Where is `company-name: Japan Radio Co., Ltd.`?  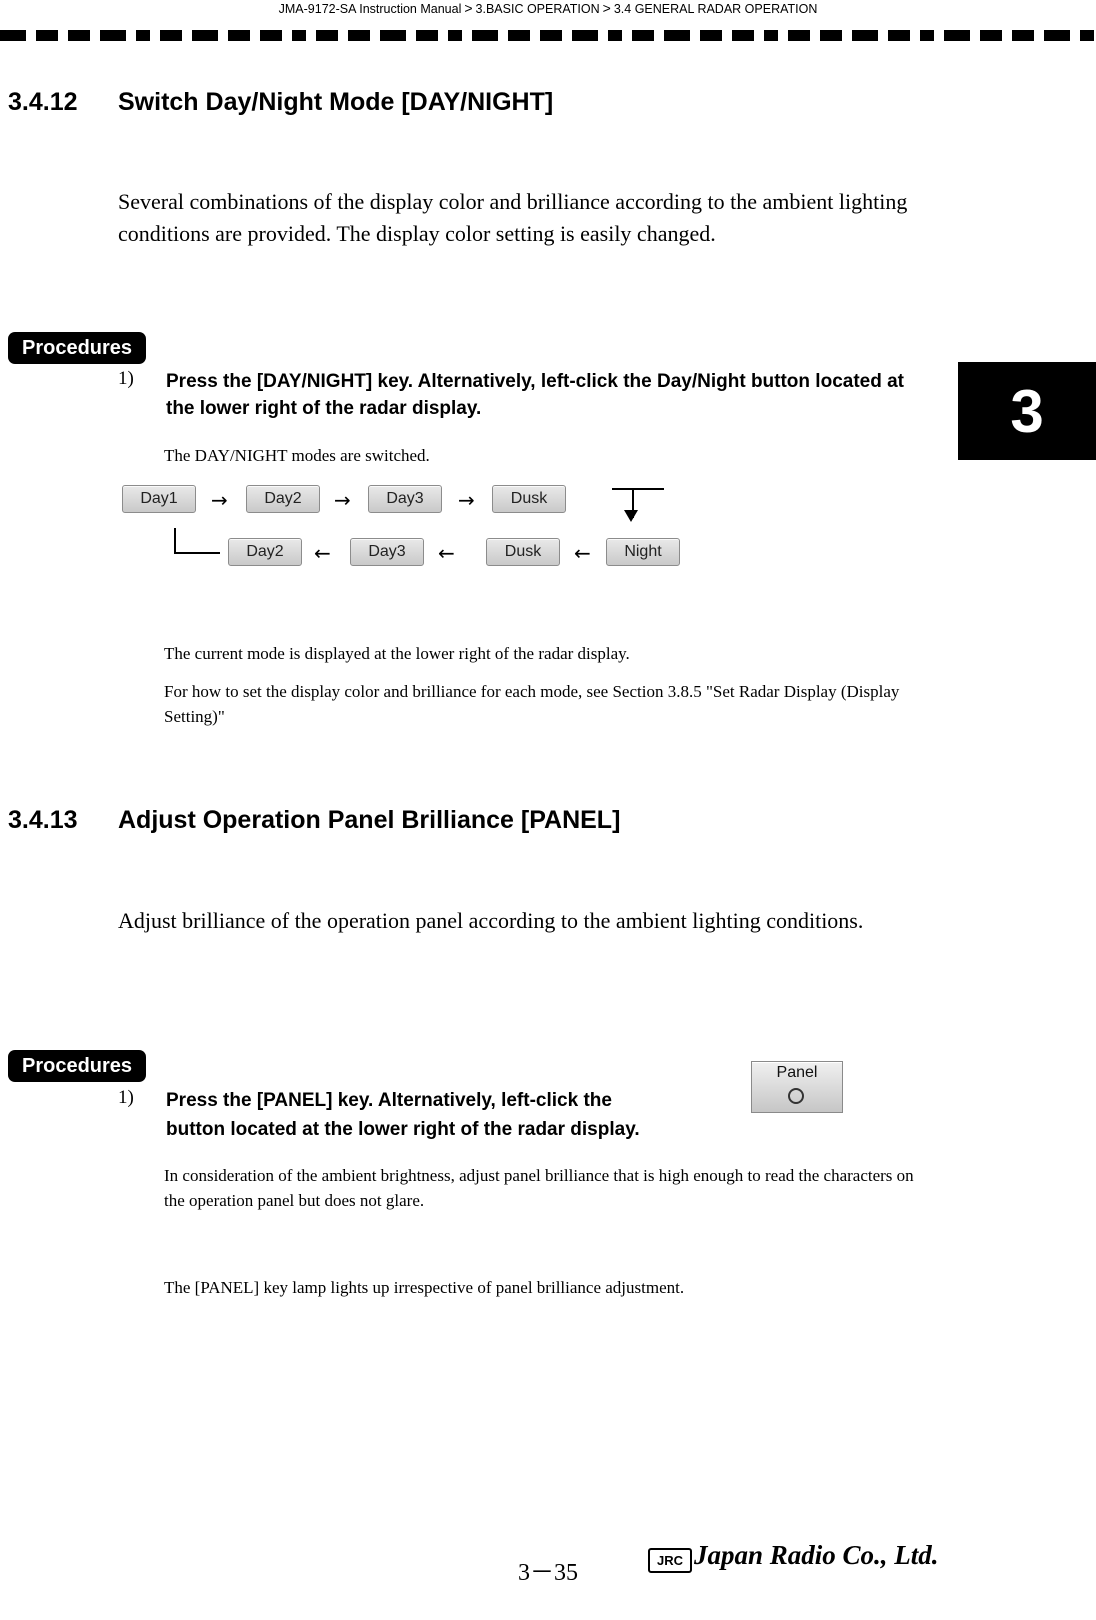 company-name: Japan Radio Co., Ltd. is located at coordinates (816, 1555).